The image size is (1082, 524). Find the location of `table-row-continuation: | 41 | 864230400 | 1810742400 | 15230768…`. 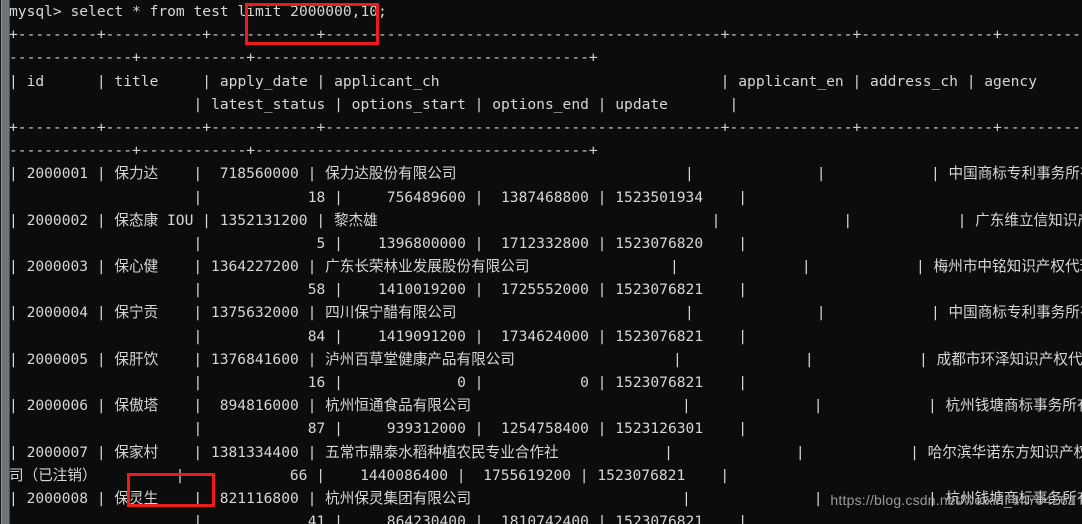

table-row-continuation: | 41 | 864230400 | 1810742400 | 15230768… is located at coordinates (545, 517).